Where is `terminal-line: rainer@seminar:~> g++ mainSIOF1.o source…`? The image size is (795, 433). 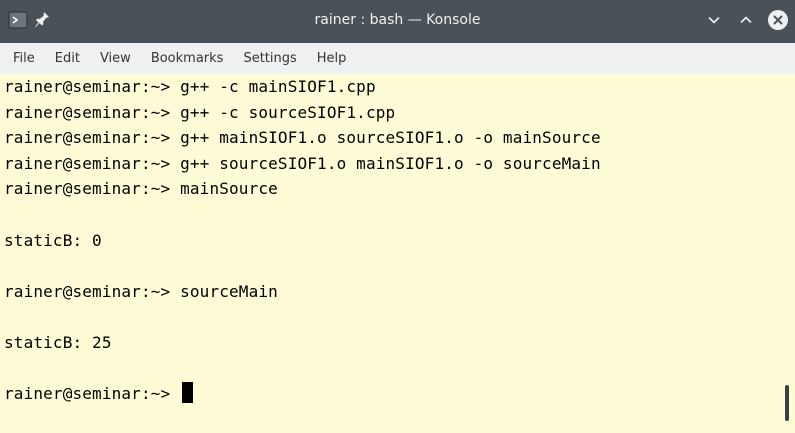
terminal-line: rainer@seminar:~> g++ mainSIOF1.o source… is located at coordinates (302, 138).